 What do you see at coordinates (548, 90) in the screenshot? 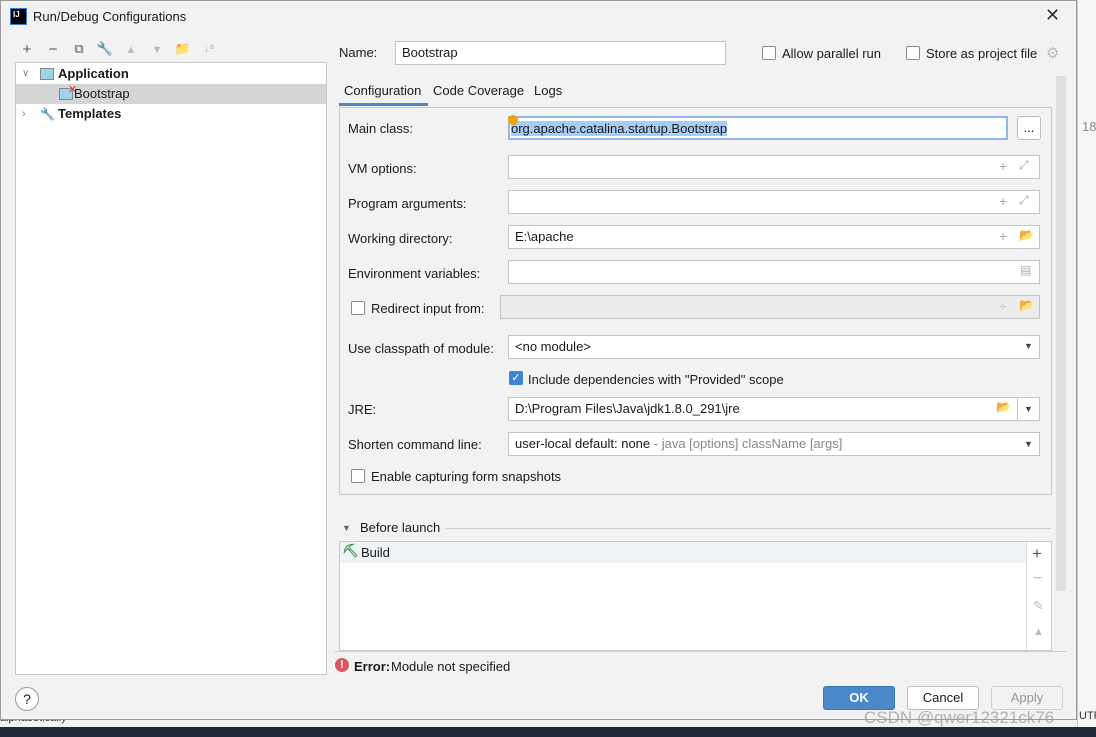
I see `tab-logs: Logs` at bounding box center [548, 90].